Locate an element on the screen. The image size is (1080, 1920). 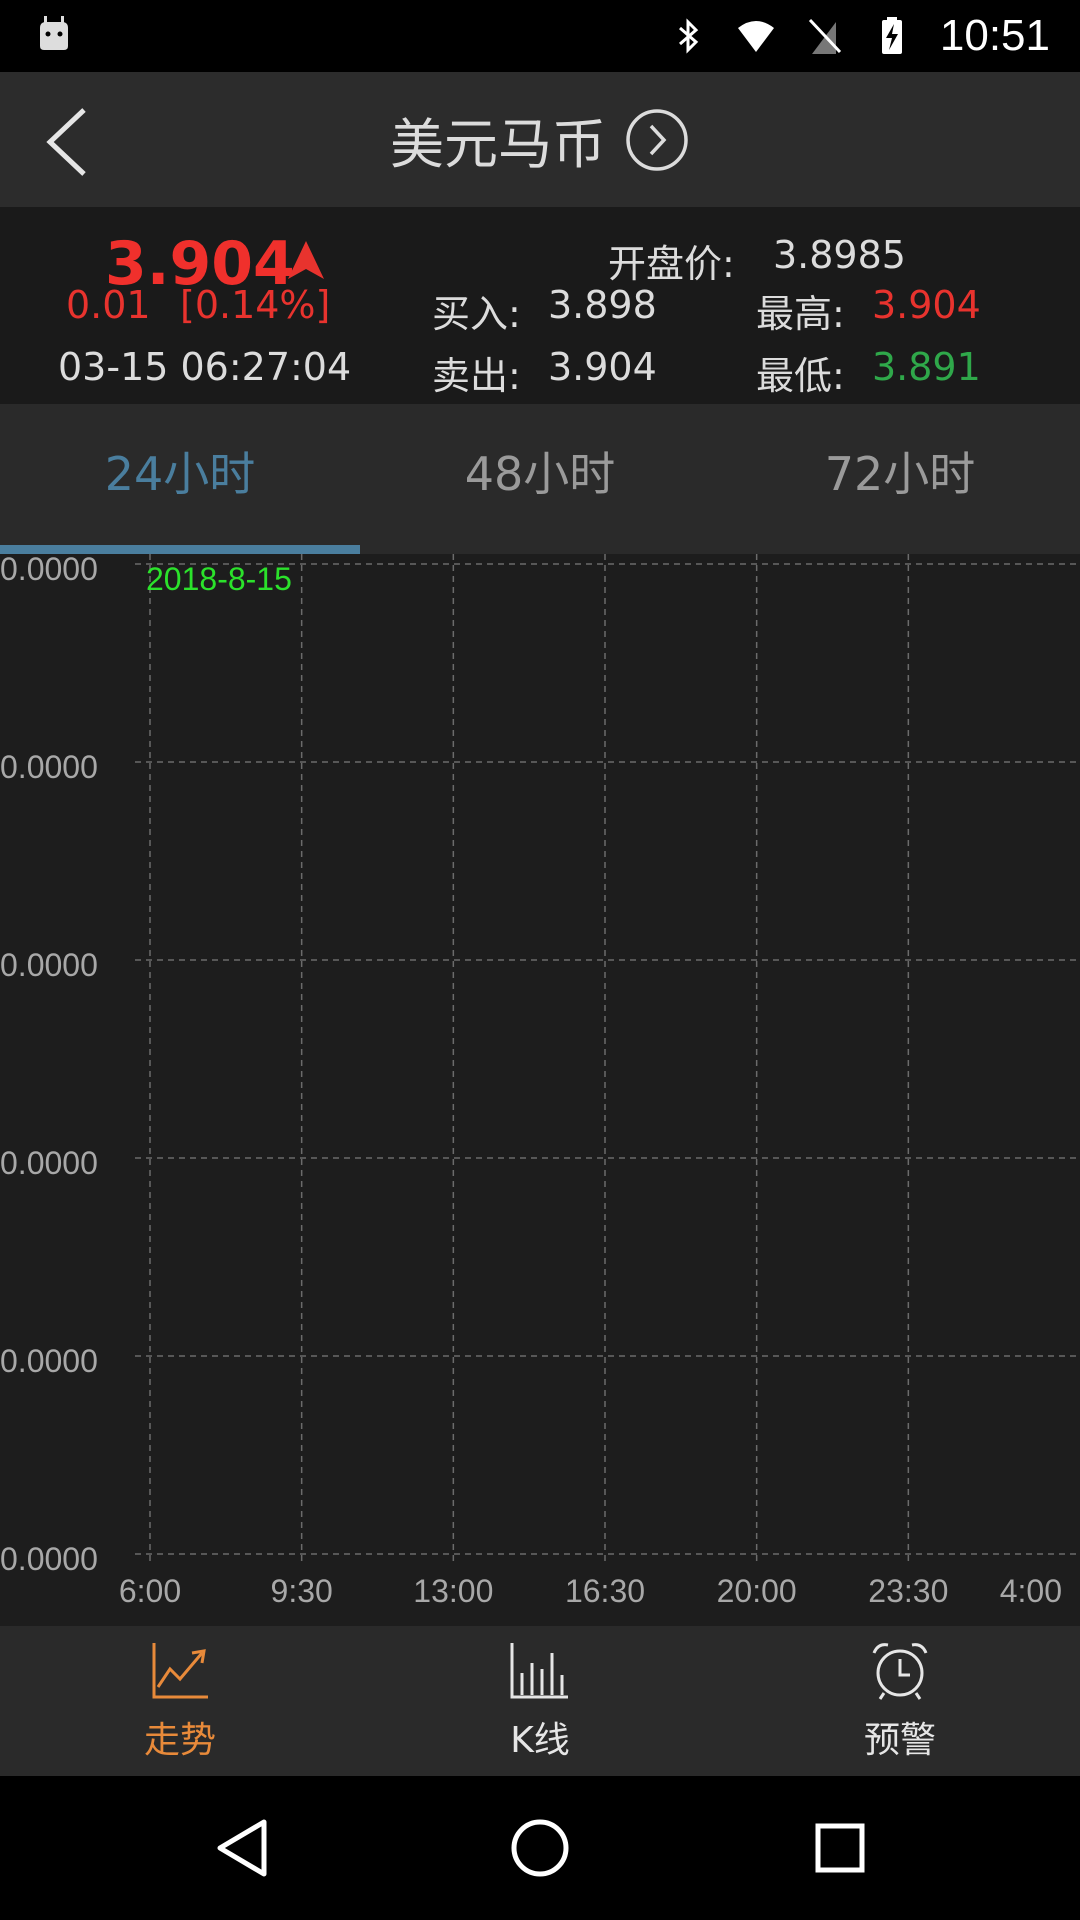
circle-chevron-right-icon is located at coordinates (657, 140).